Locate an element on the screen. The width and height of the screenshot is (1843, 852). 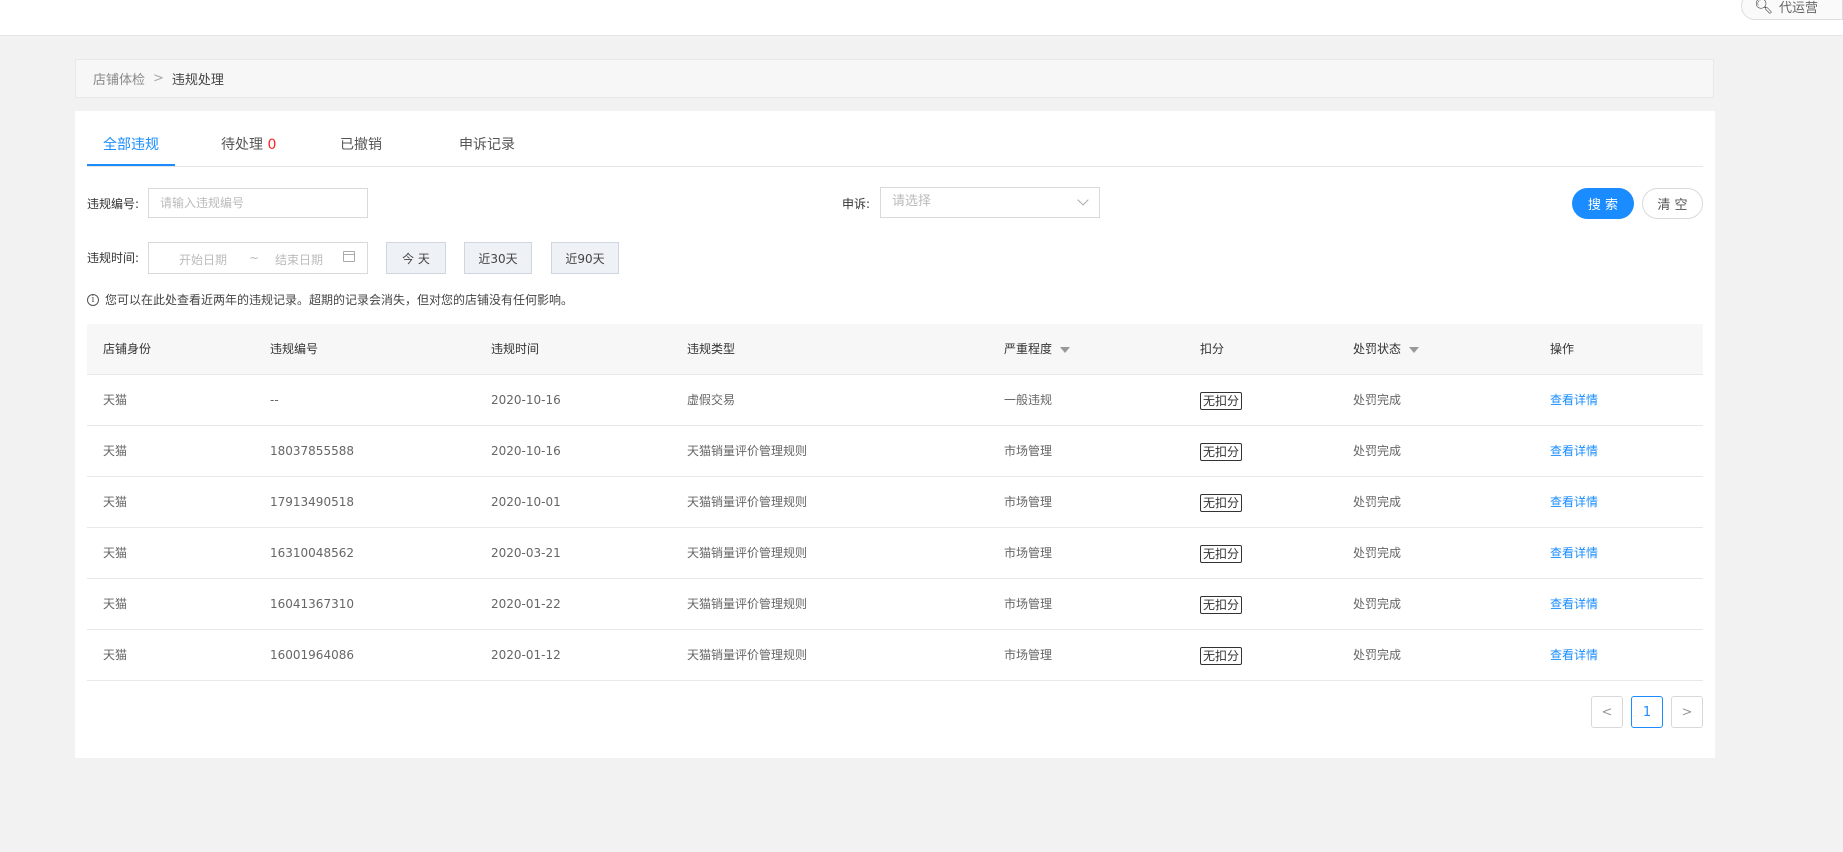
date-range-picker: 开始日期 ~ 结束日期 is located at coordinates (258, 258).